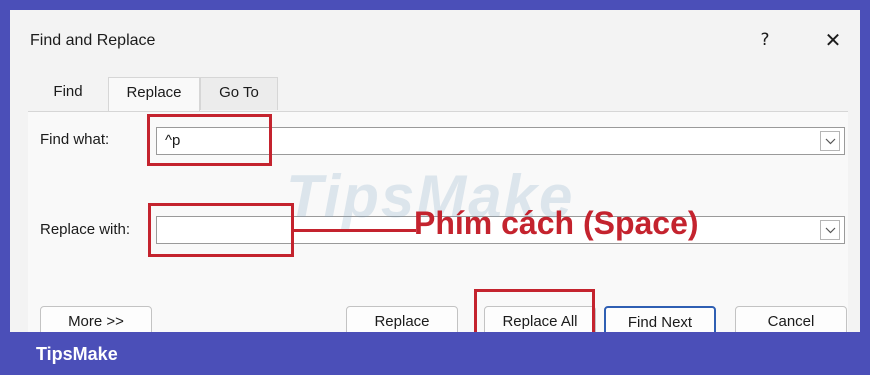 This screenshot has height=375, width=870. What do you see at coordinates (173, 140) in the screenshot?
I see `find-what-value: ^p` at bounding box center [173, 140].